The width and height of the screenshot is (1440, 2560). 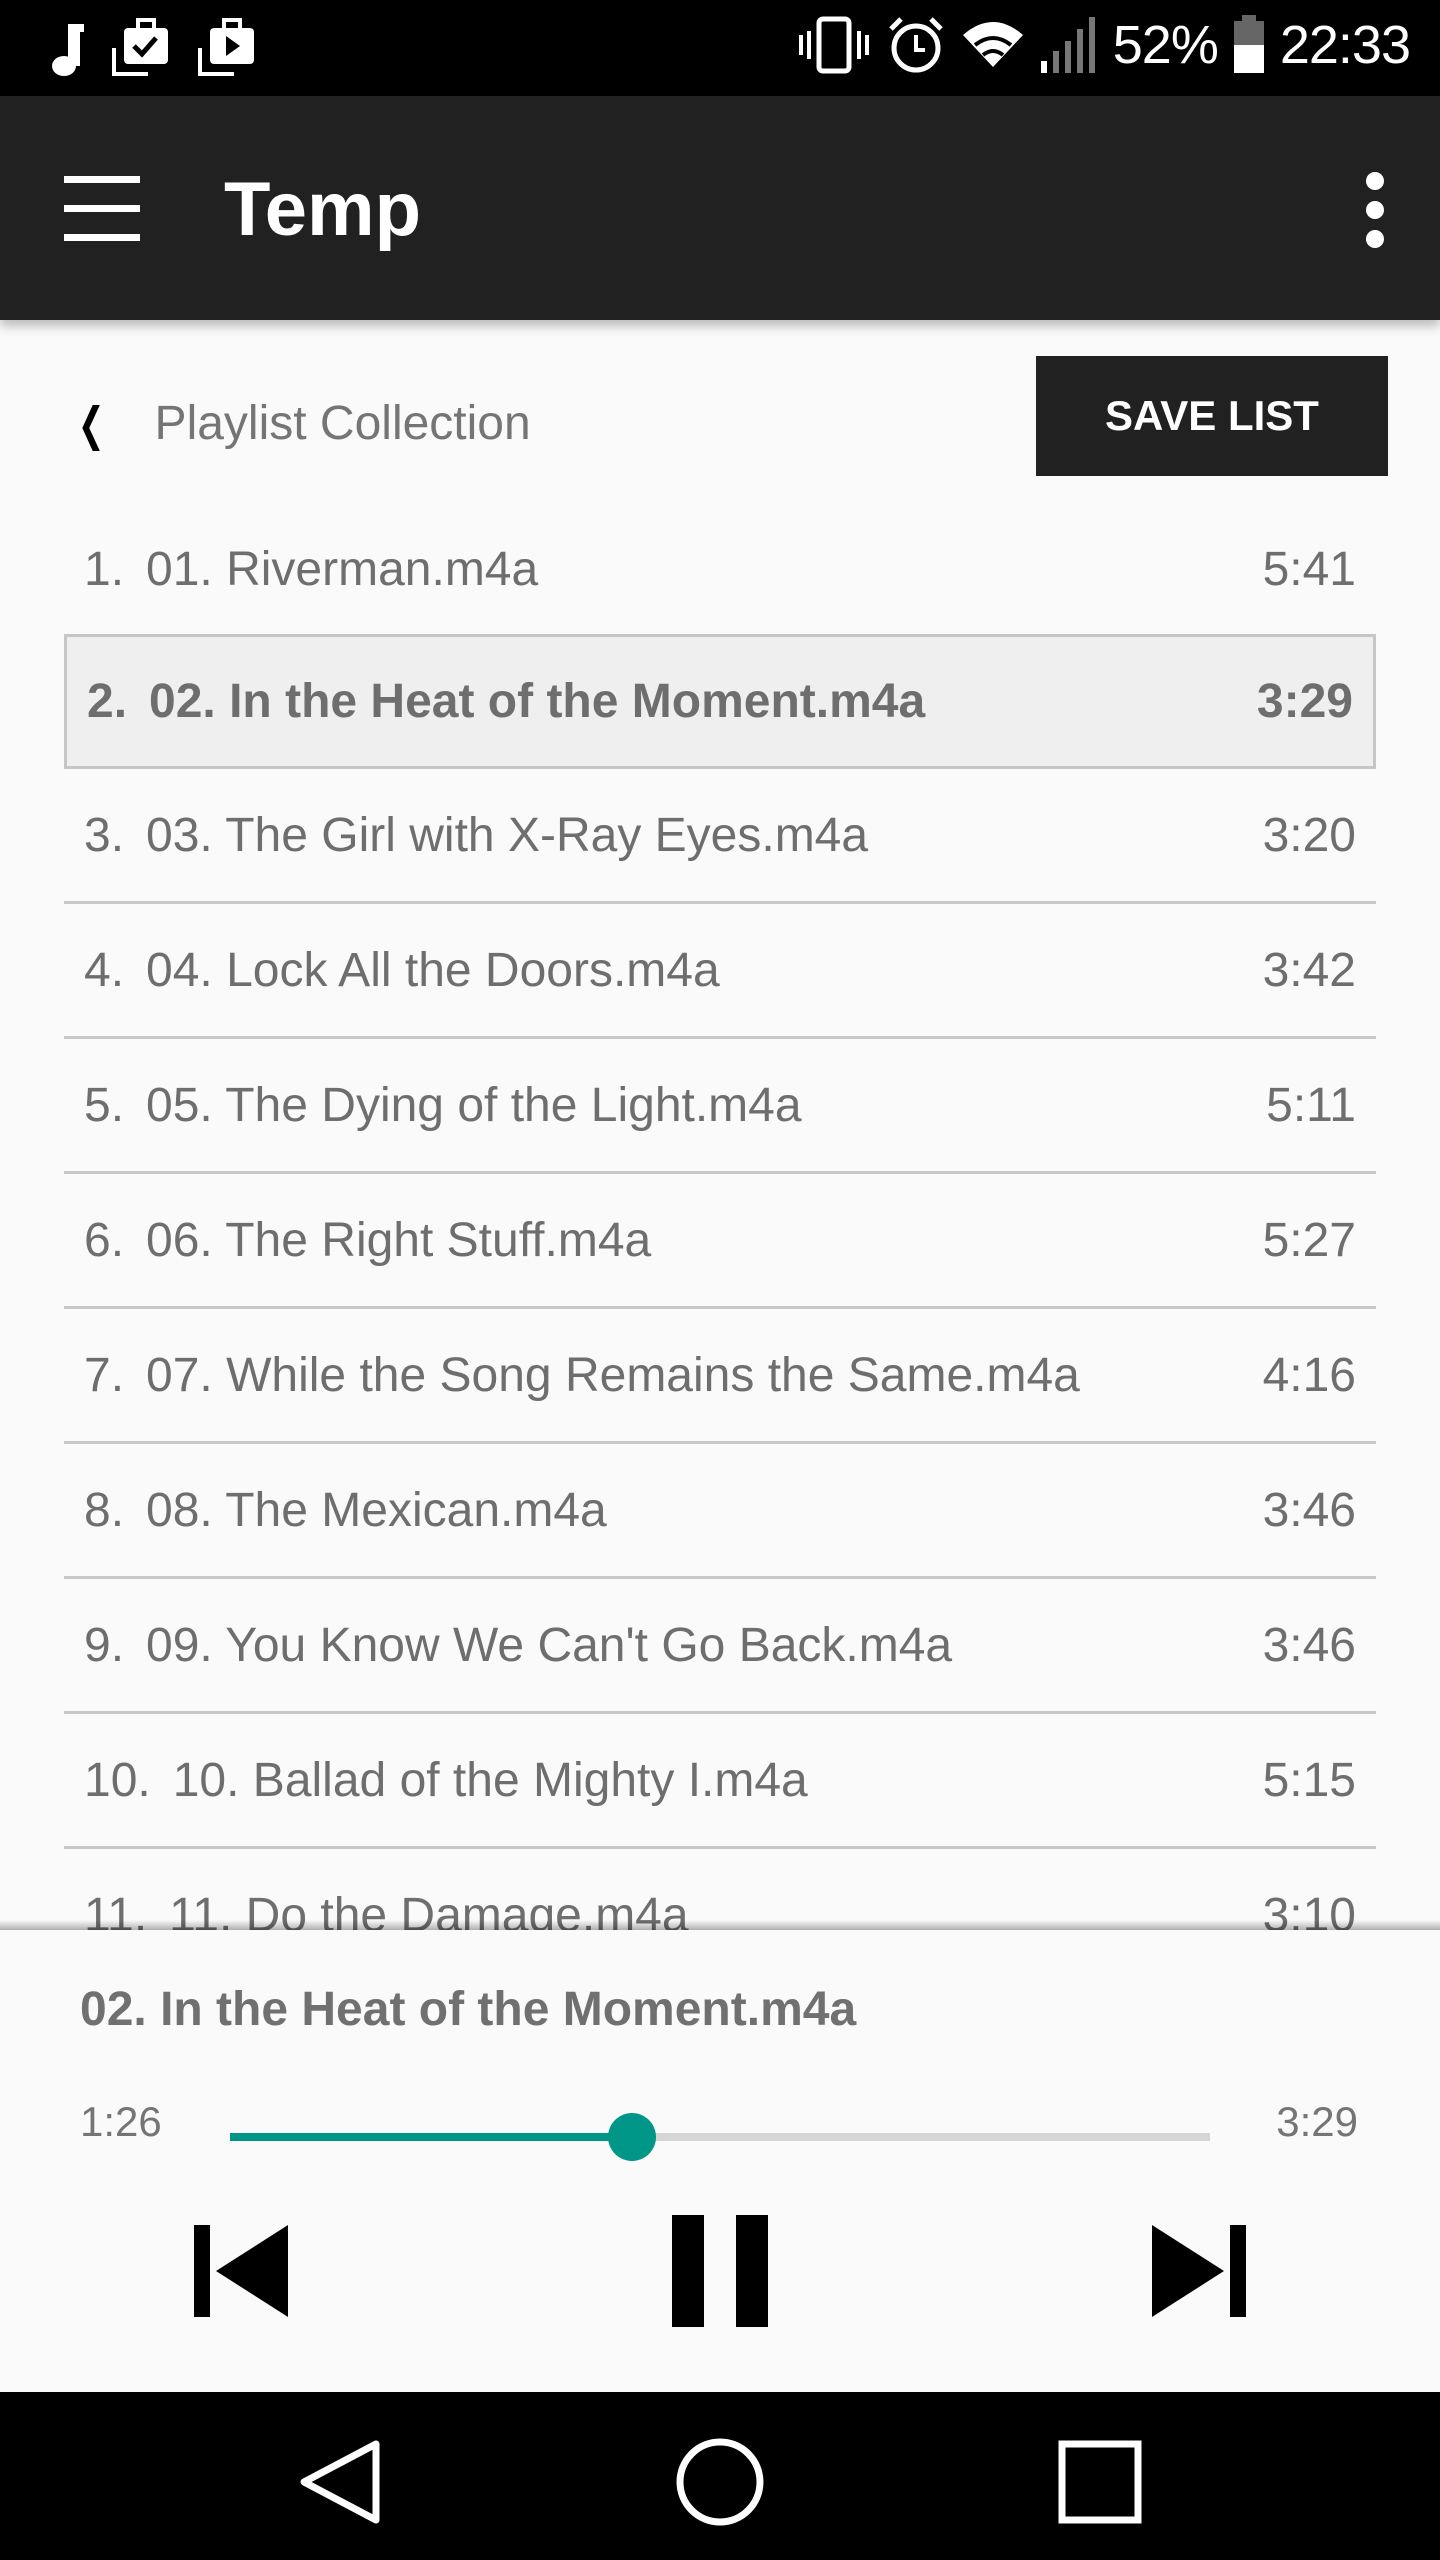 What do you see at coordinates (1248, 44) in the screenshot?
I see `battery-icon` at bounding box center [1248, 44].